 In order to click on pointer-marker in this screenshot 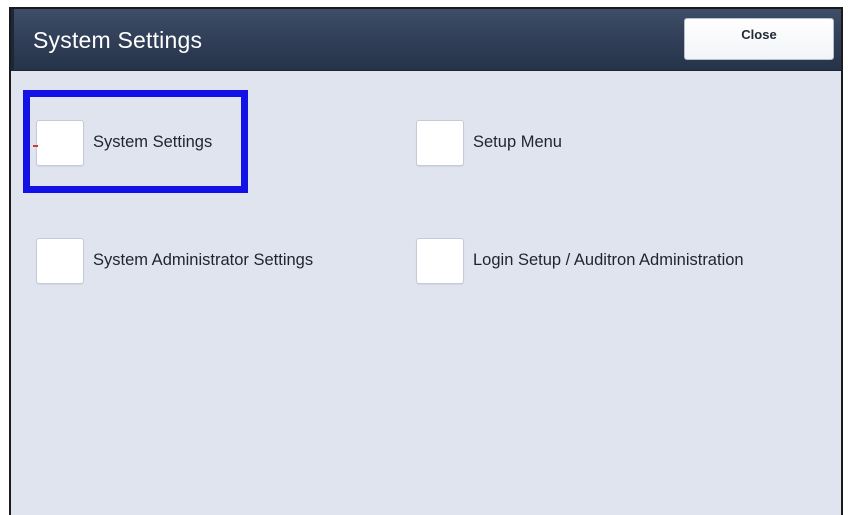, I will do `click(35, 146)`.